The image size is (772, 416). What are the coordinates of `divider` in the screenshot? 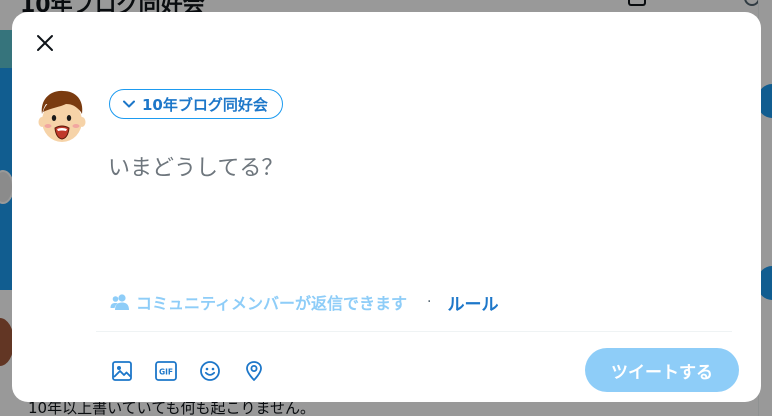 It's located at (414, 331).